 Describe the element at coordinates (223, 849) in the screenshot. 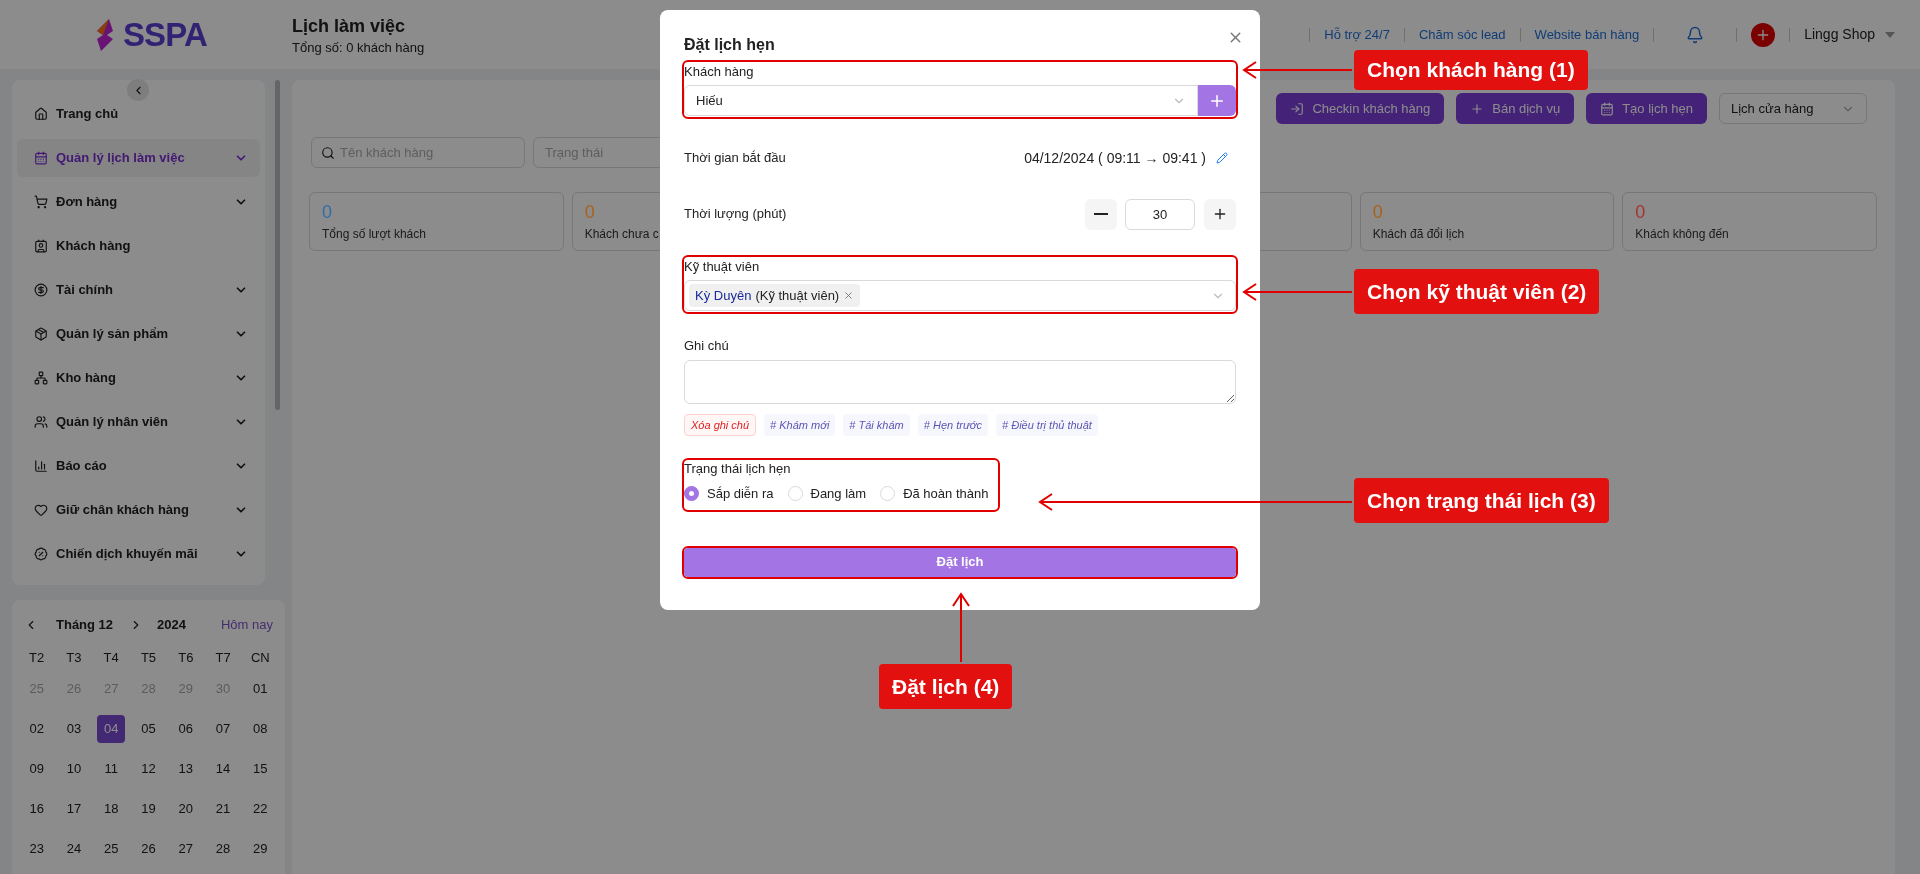

I see `calendar-day: 28` at that location.